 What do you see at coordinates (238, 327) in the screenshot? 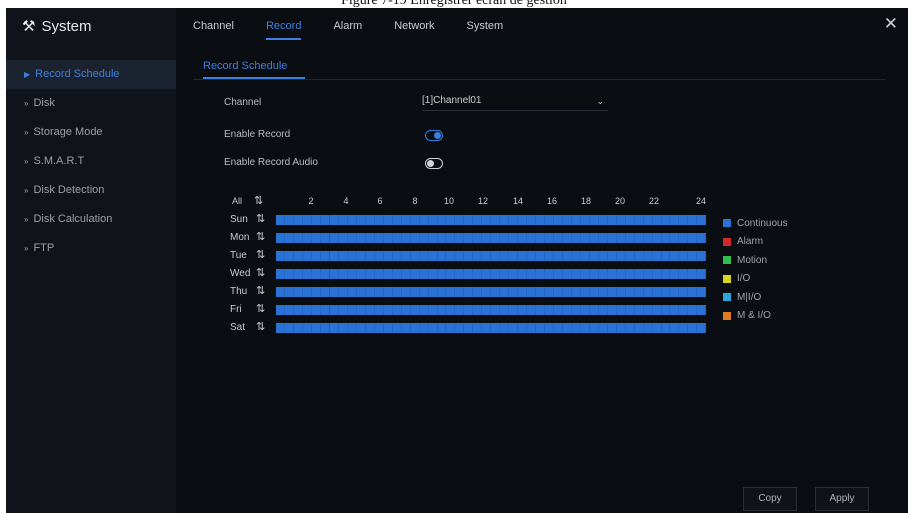
I see `day-label-sat: Sat` at bounding box center [238, 327].